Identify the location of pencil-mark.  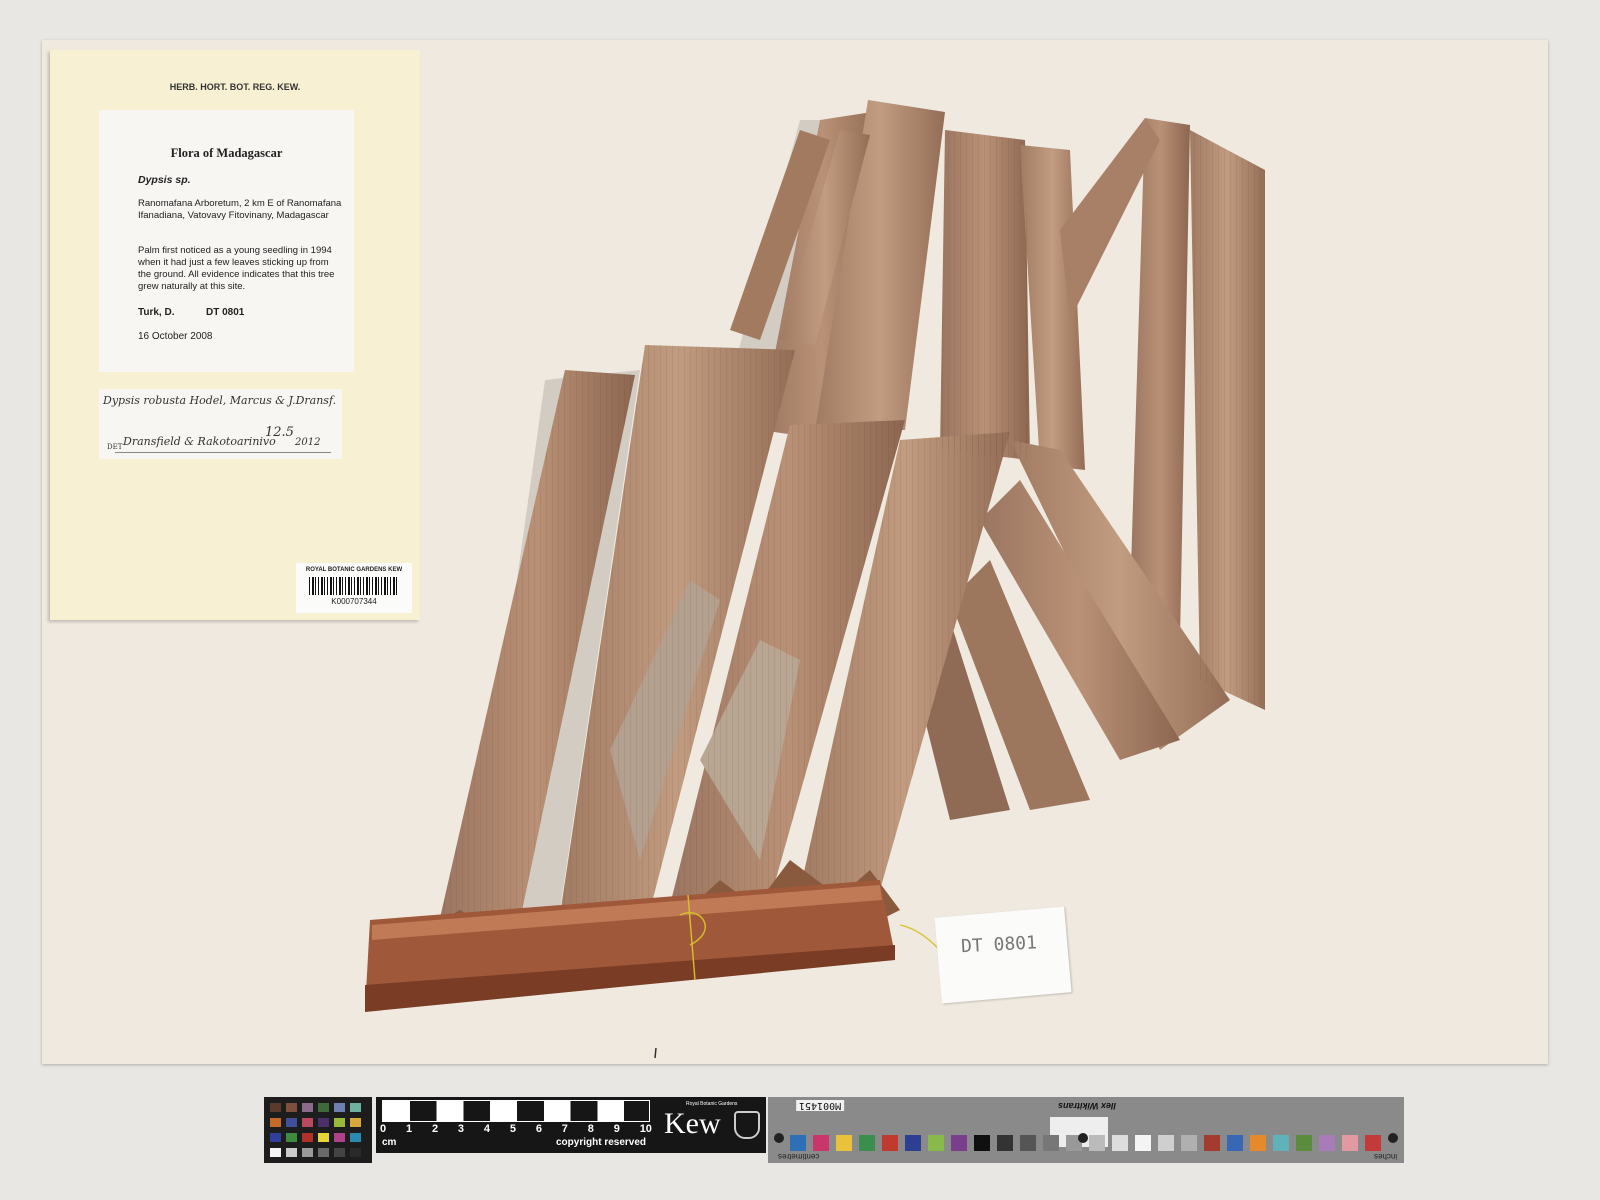
(655, 1053).